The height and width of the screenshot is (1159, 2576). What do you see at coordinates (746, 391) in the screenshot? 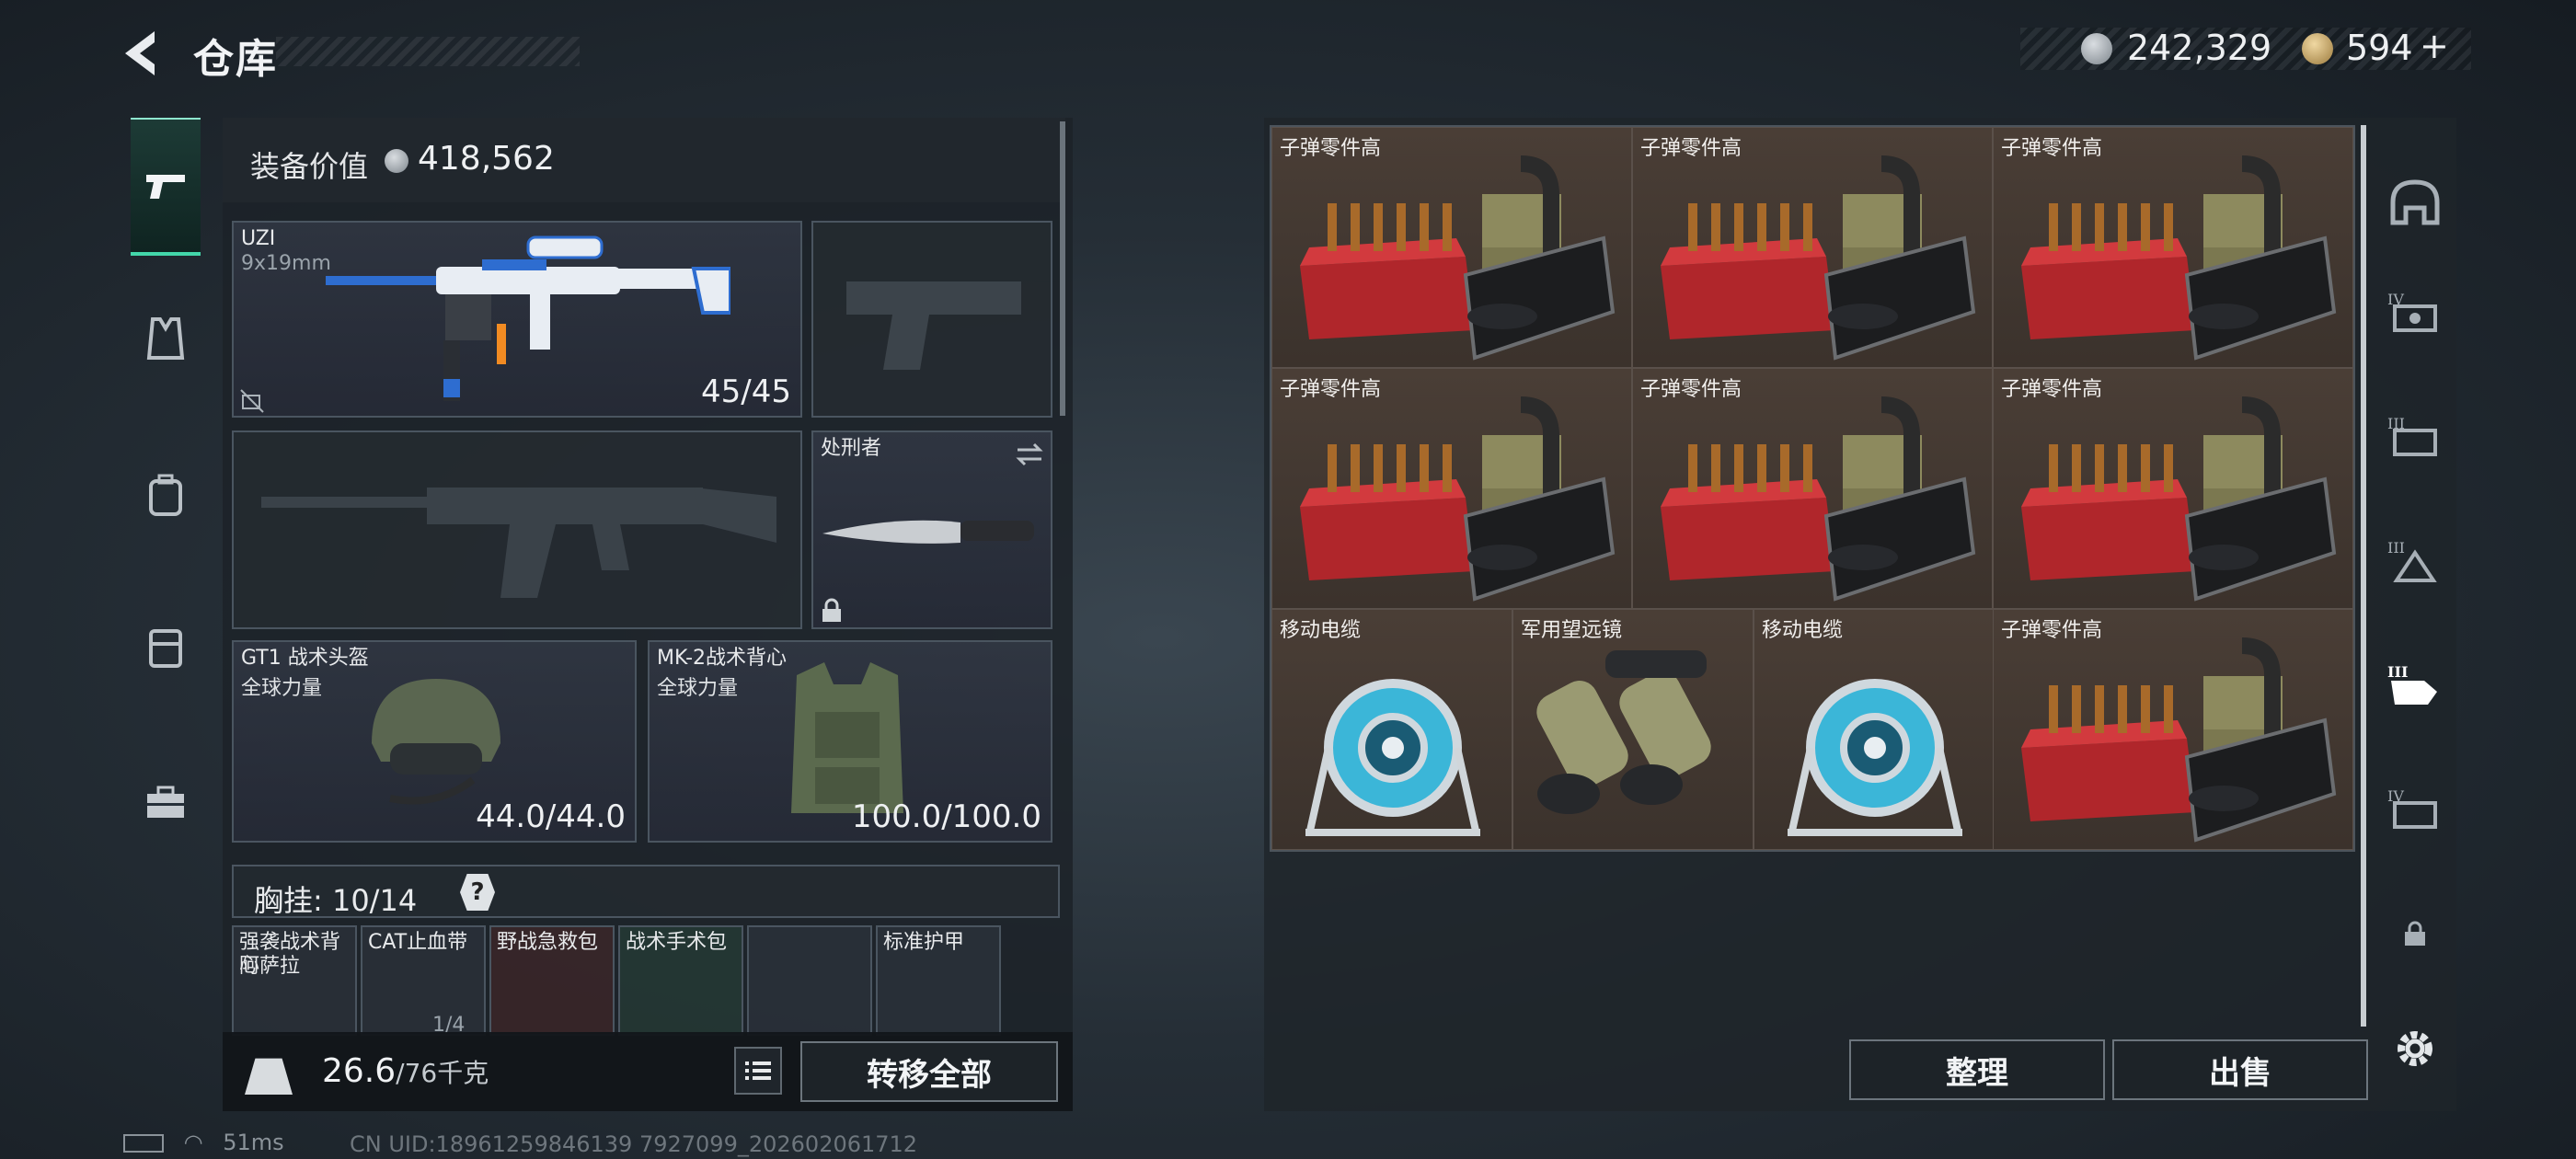
I see `weapon-ammo: 45/45` at bounding box center [746, 391].